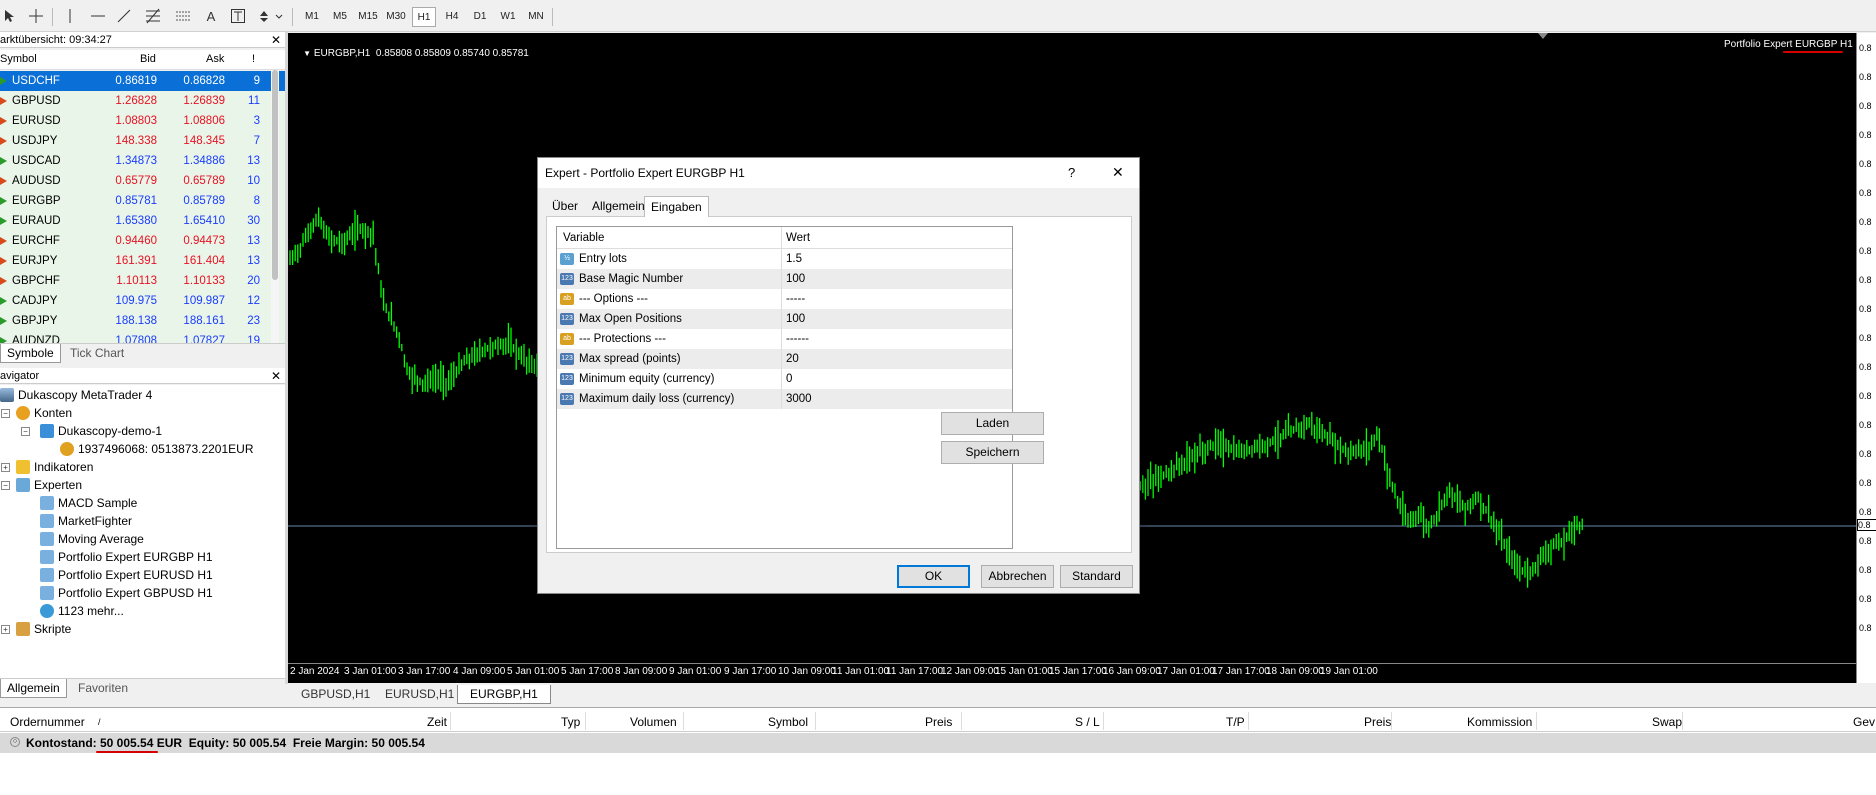  I want to click on nav-expert-item: MACD Sample, so click(88, 503).